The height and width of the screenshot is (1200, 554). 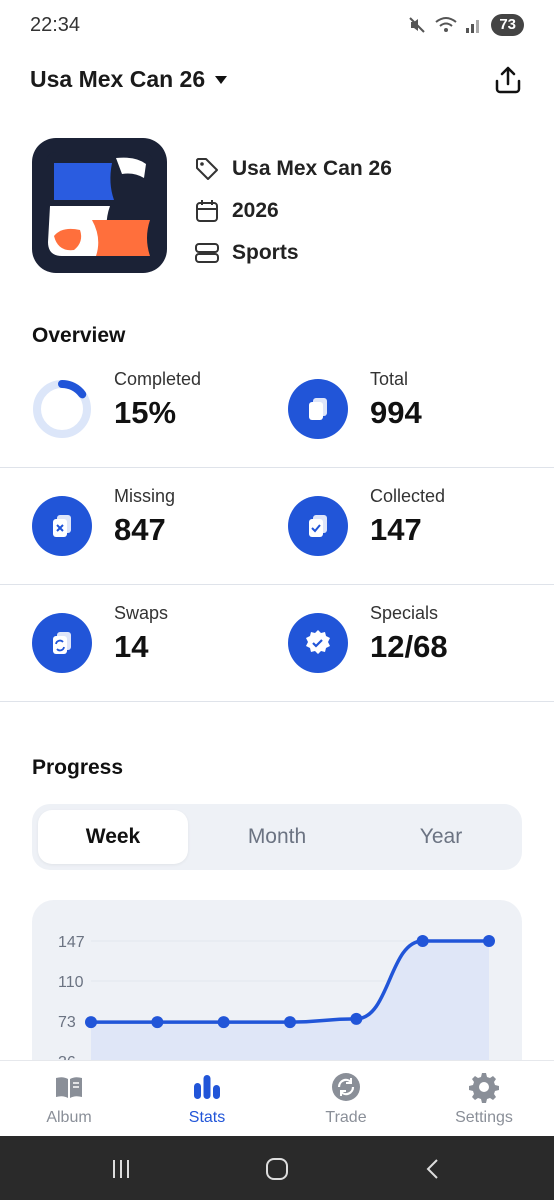 What do you see at coordinates (62, 409) in the screenshot?
I see `completion-ring` at bounding box center [62, 409].